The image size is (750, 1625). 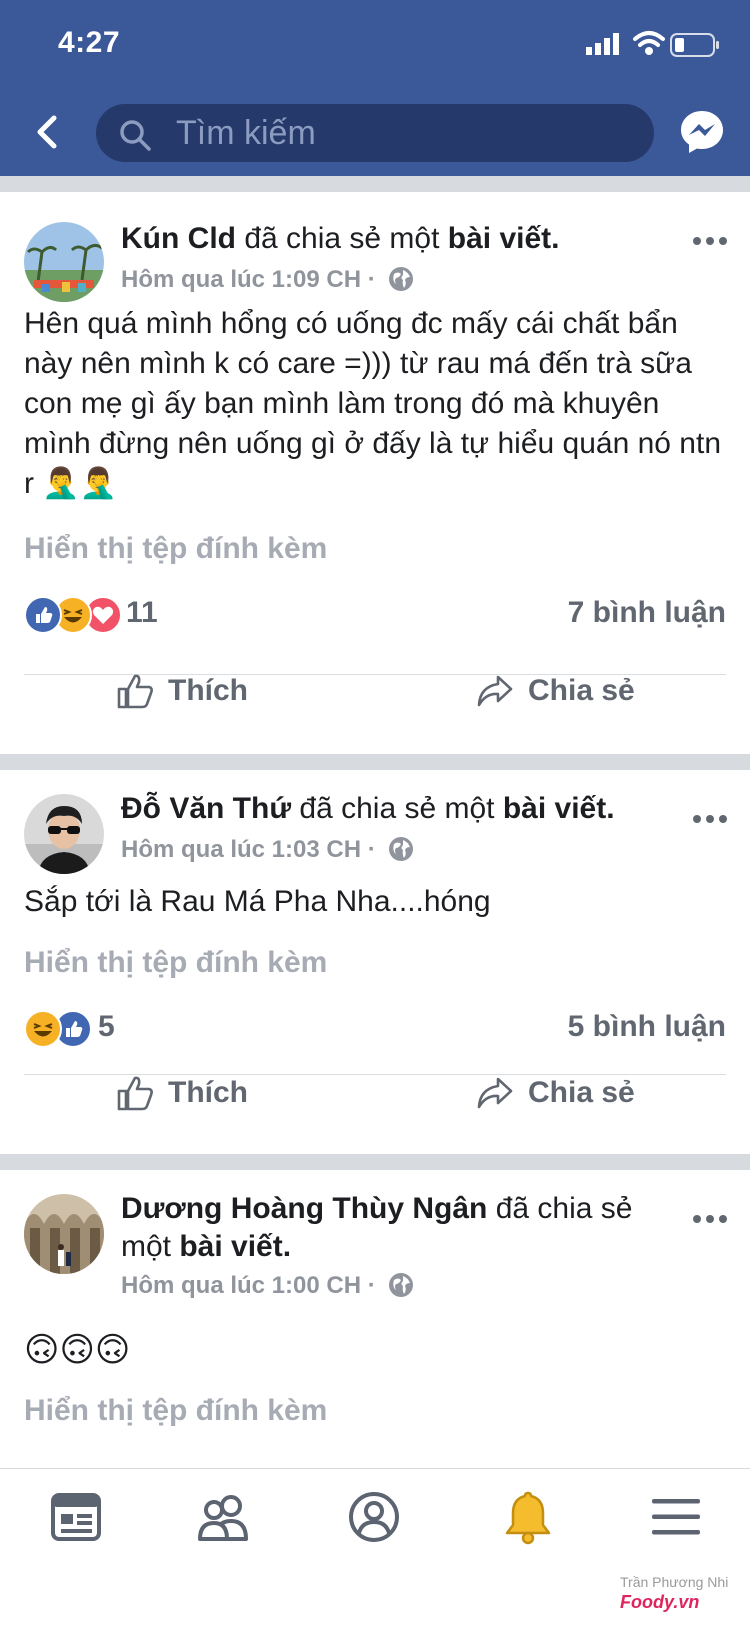 I want to click on status-time: 4:27, so click(x=89, y=42).